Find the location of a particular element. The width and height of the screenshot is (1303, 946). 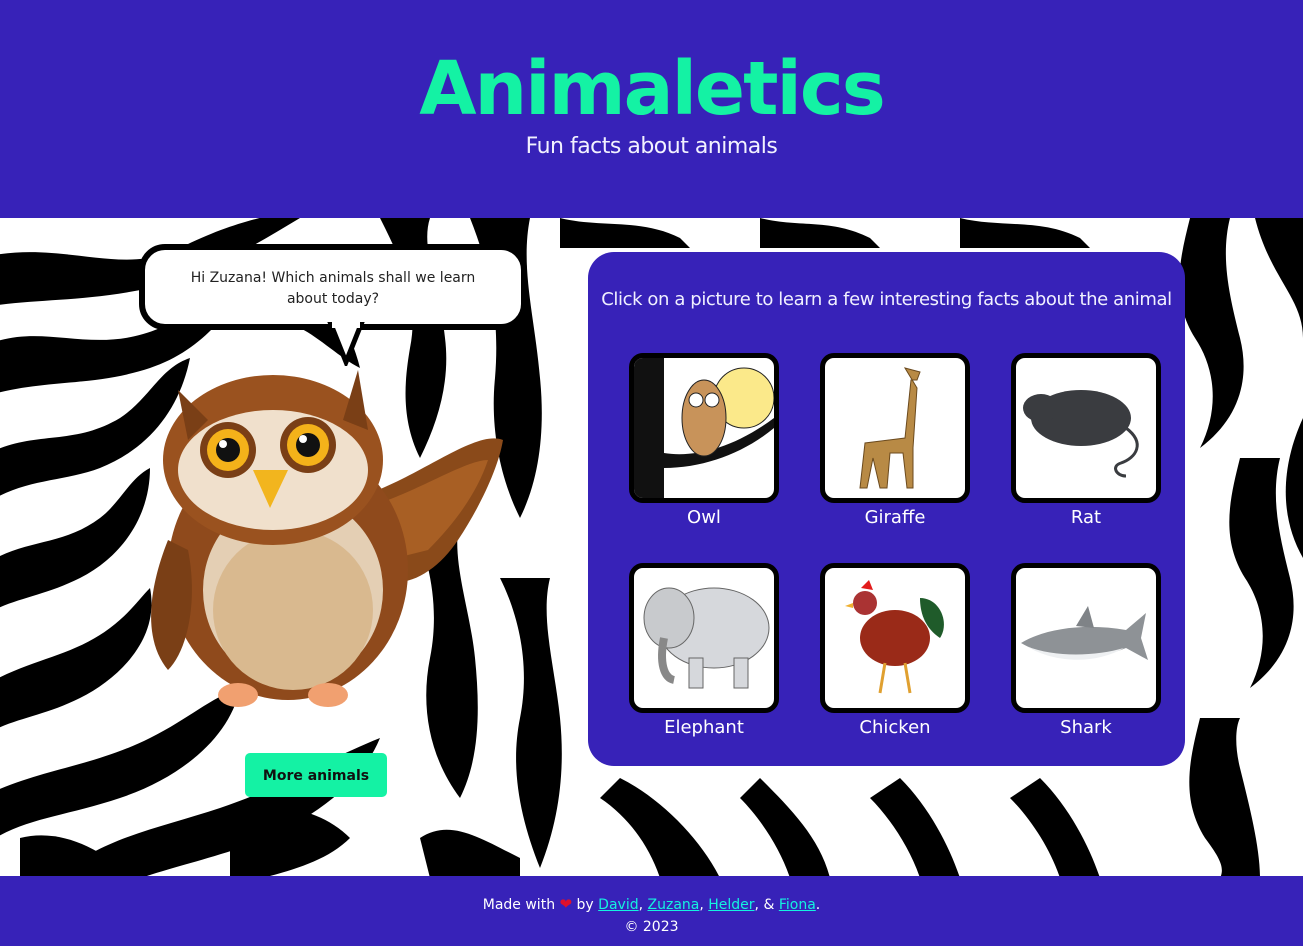

animal-card-owl: Owl is located at coordinates (704, 443).